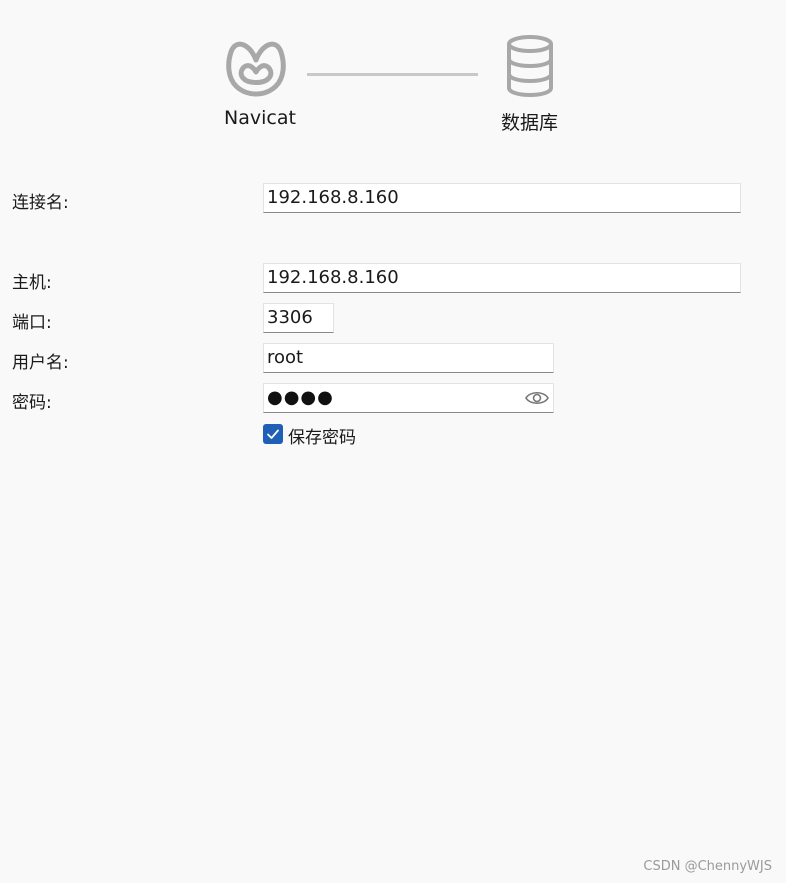 This screenshot has height=883, width=786. Describe the element at coordinates (502, 278) in the screenshot. I see `host-input: 192.168.8.160` at that location.